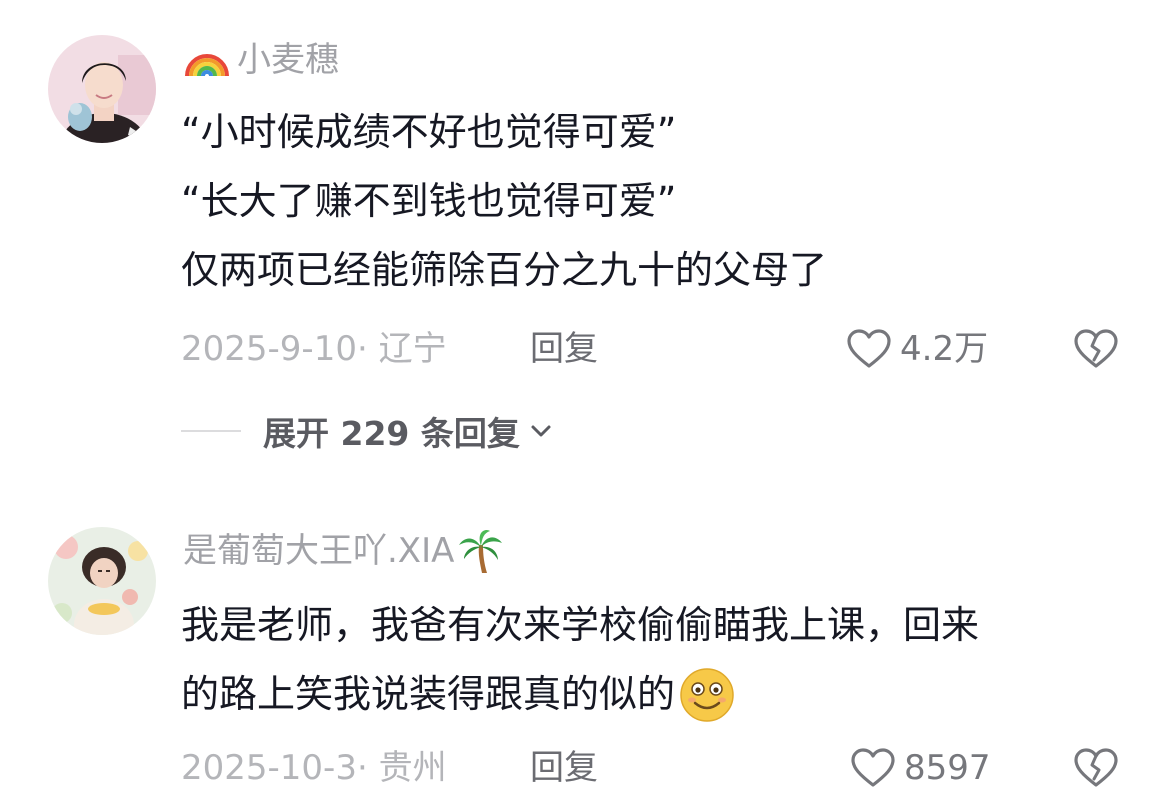 The height and width of the screenshot is (799, 1170). What do you see at coordinates (288, 60) in the screenshot?
I see `username: 小麦穗` at bounding box center [288, 60].